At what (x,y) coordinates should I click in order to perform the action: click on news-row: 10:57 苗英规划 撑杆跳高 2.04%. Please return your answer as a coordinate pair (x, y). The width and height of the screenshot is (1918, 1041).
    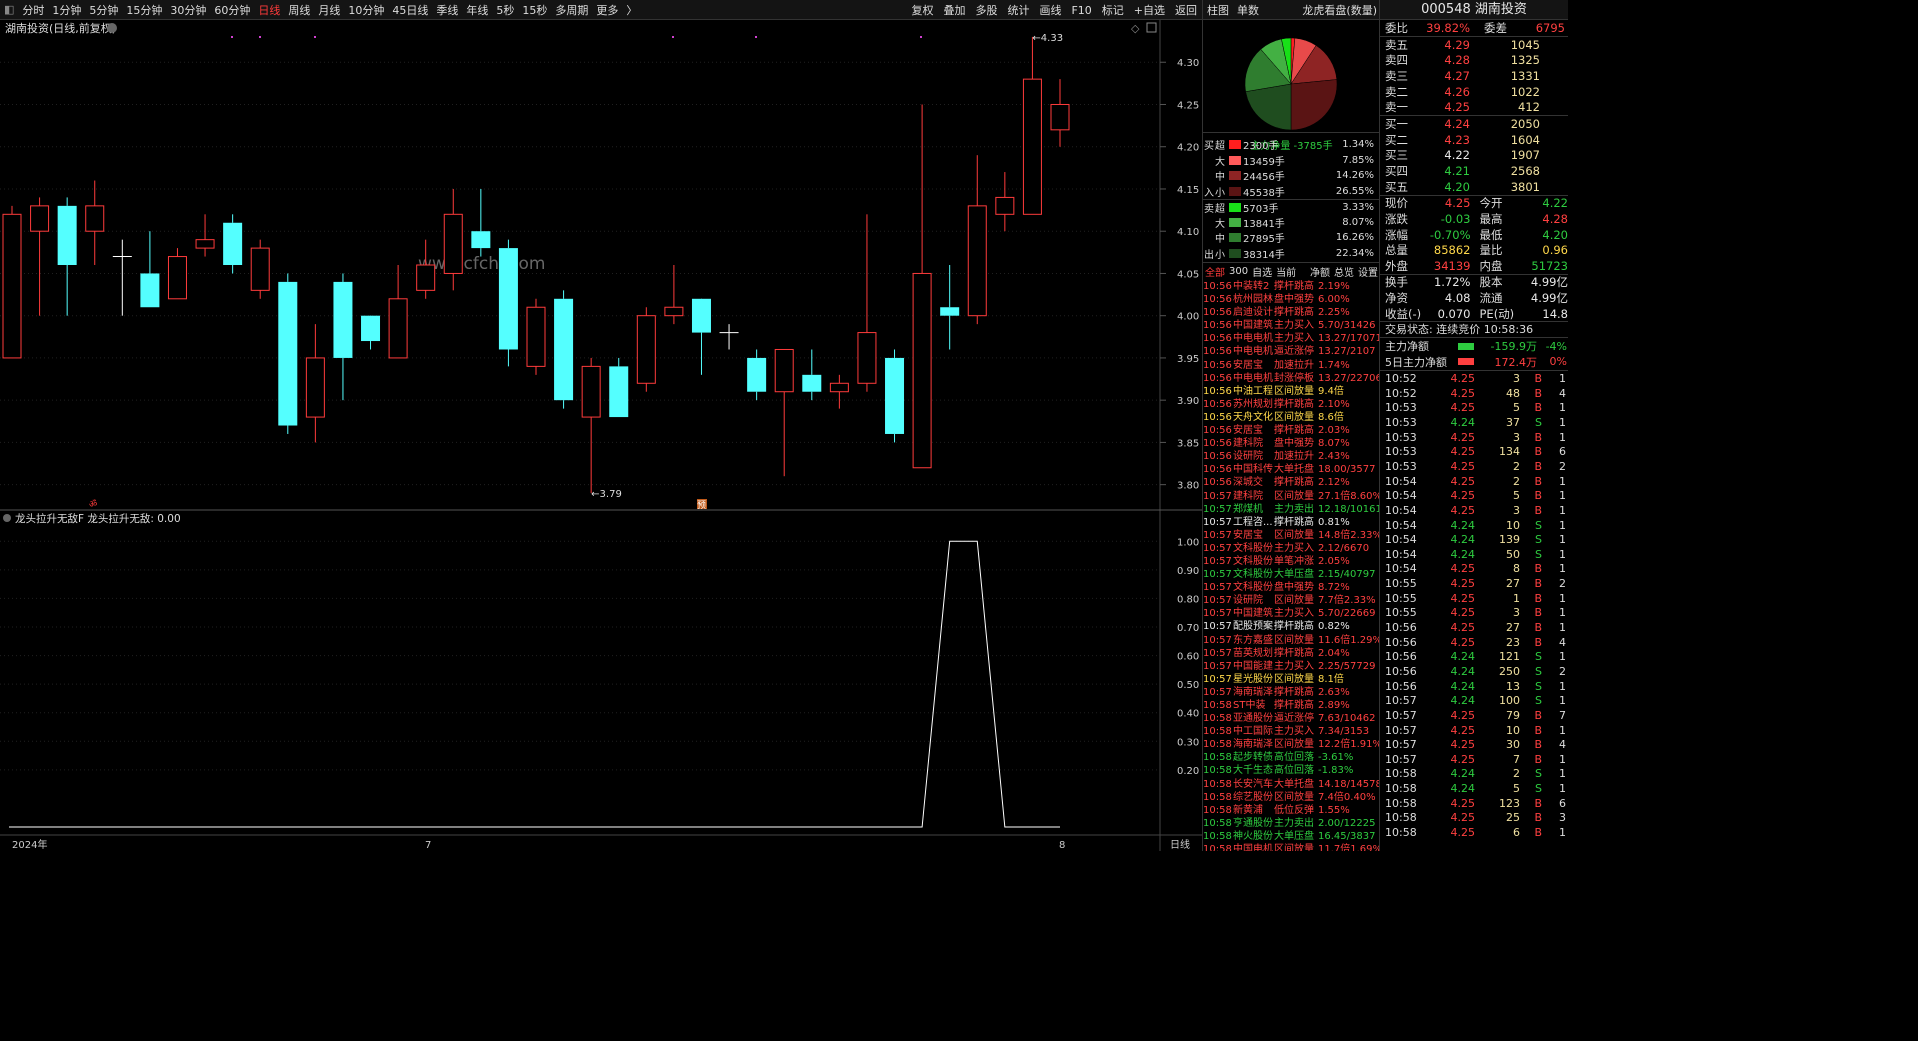
    Looking at the image, I should click on (1291, 653).